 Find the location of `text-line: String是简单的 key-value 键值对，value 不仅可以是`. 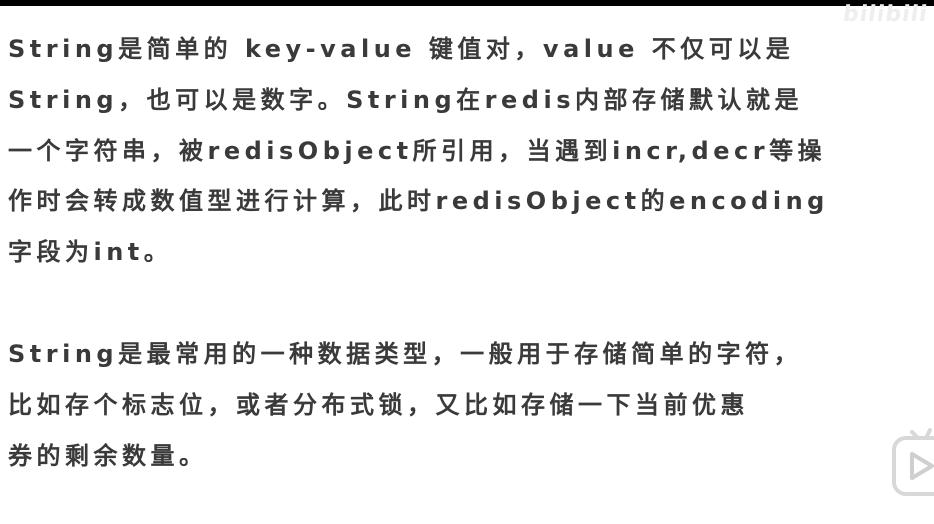

text-line: String是简单的 key-value 键值对，value 不仅可以是 is located at coordinates (401, 49).